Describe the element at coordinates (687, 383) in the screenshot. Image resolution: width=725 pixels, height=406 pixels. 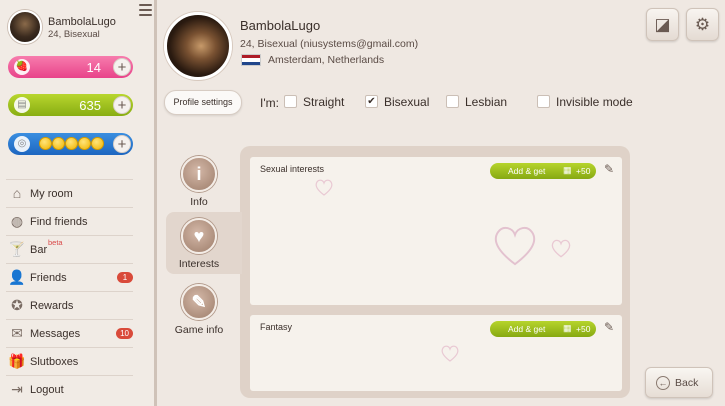
I see `back-label: Back` at that location.